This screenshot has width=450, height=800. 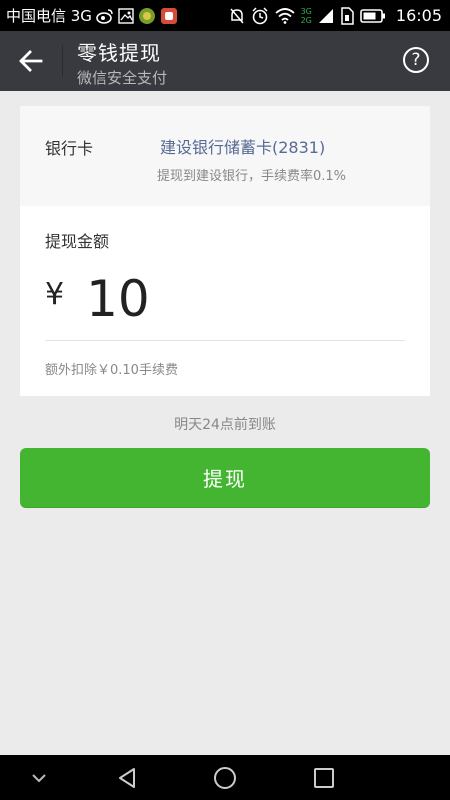 I want to click on arrival-time-note: 明天24点前到账, so click(x=225, y=425).